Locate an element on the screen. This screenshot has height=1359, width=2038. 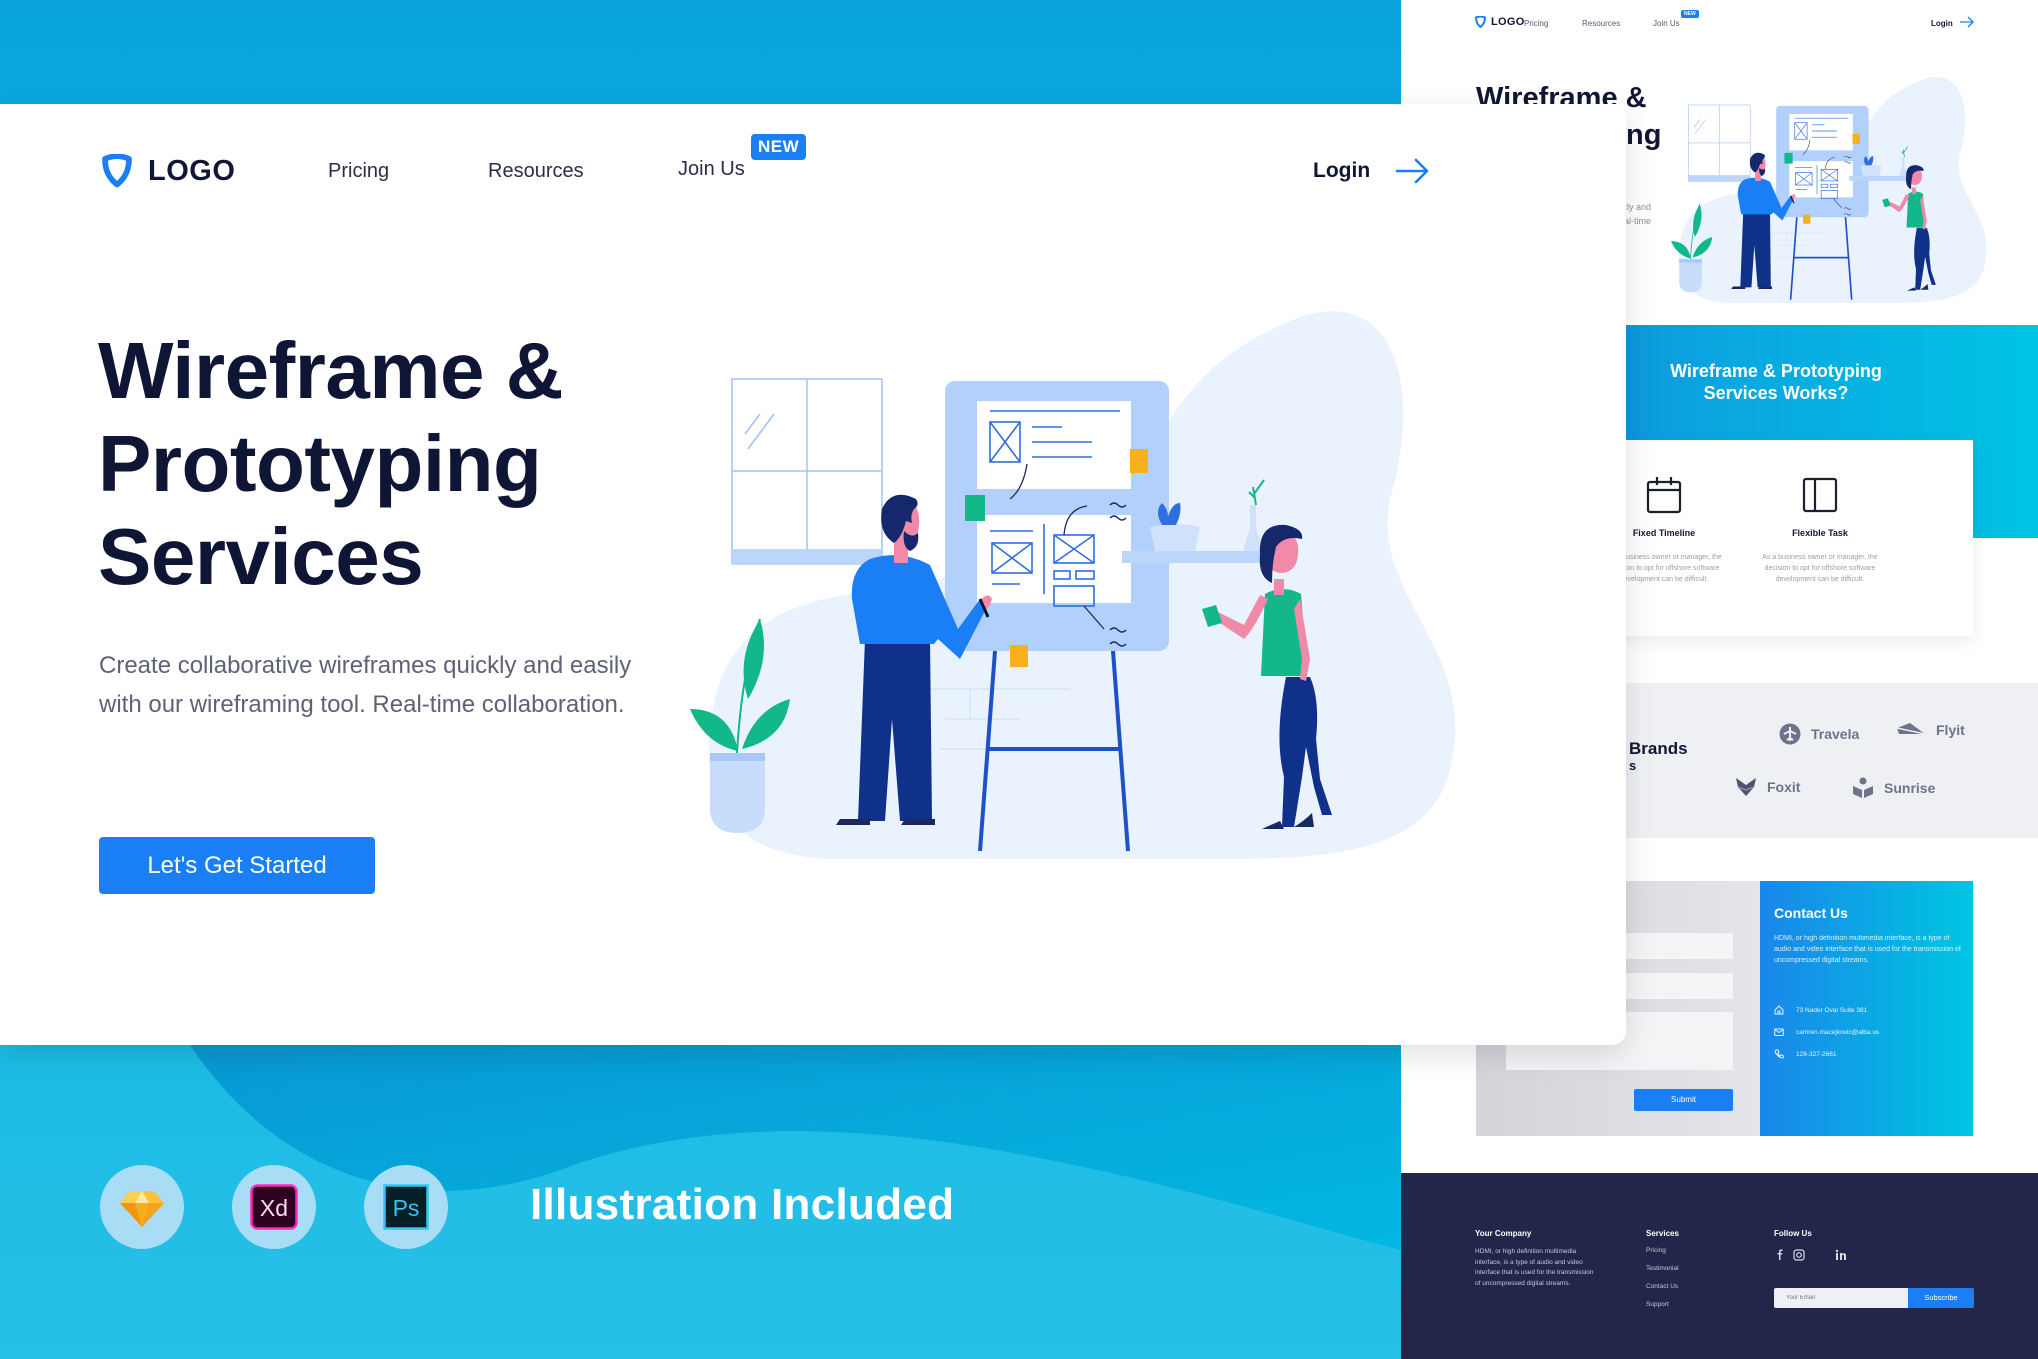
hero-title: Wireframe & Prototyping Services is located at coordinates (331, 463).